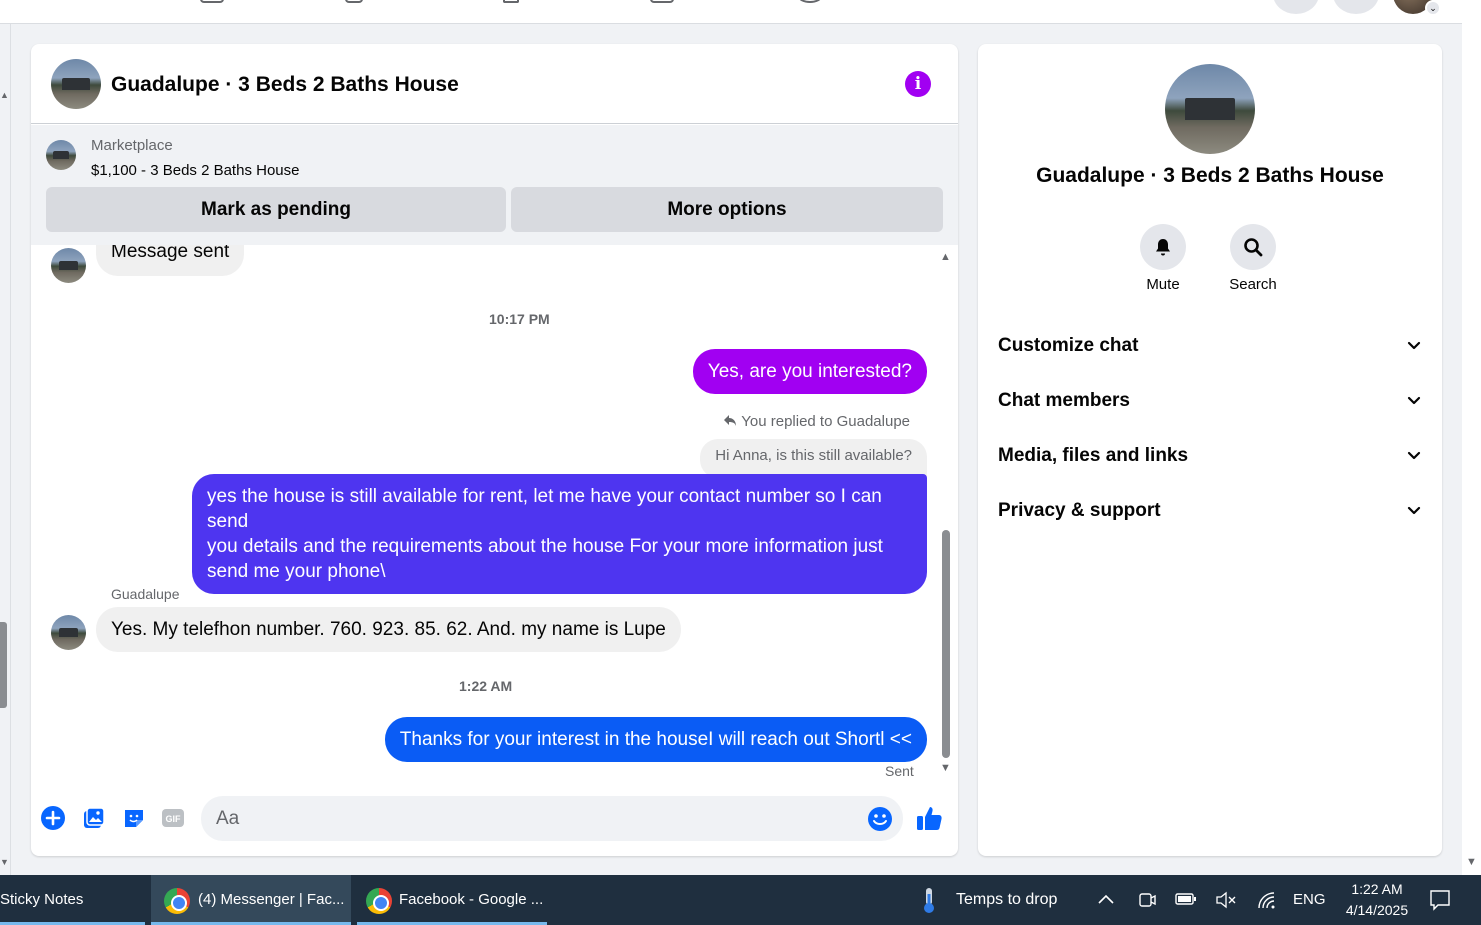 The height and width of the screenshot is (925, 1481). Describe the element at coordinates (145, 594) in the screenshot. I see `sender-name: Guadalupe` at that location.